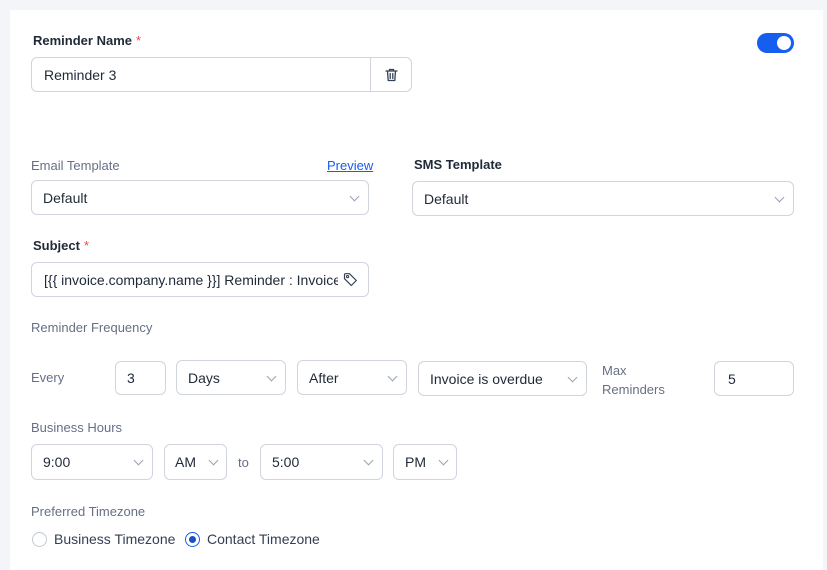 This screenshot has height=570, width=827. Describe the element at coordinates (633, 380) in the screenshot. I see `max-reminders-label: Max Reminders` at that location.